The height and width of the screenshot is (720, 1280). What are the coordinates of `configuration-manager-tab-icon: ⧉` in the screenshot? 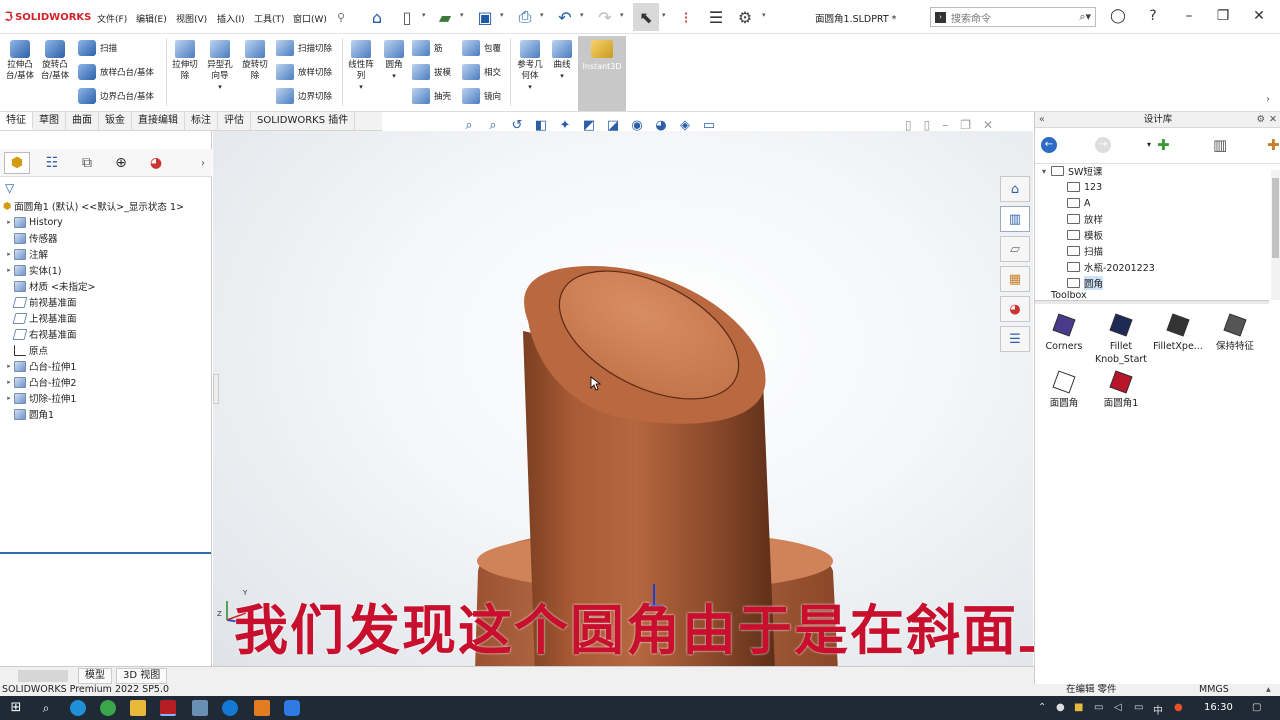 It's located at (87, 163).